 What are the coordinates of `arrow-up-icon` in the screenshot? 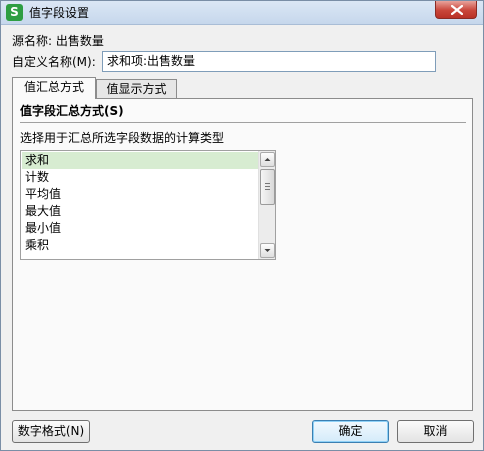 It's located at (267, 159).